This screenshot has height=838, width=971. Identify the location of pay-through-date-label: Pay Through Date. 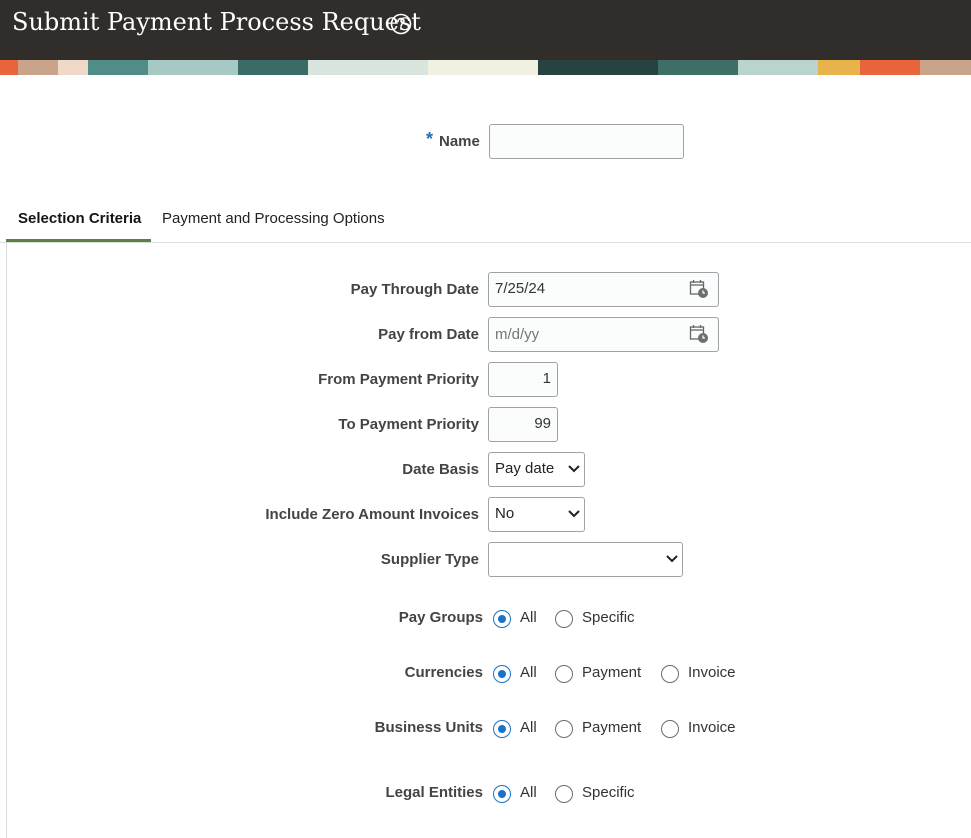
(414, 289).